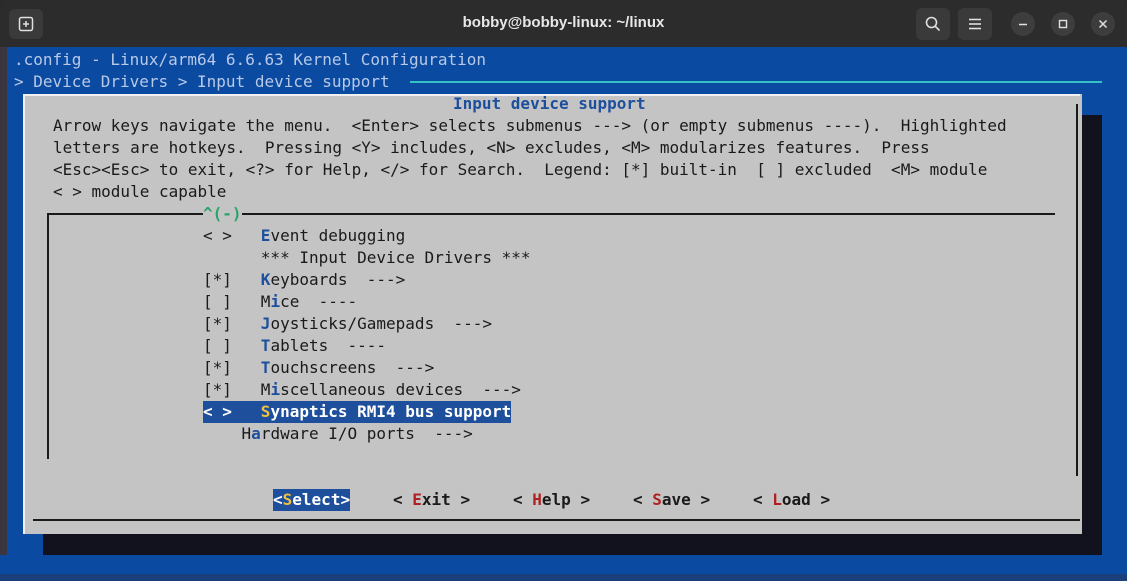 The image size is (1127, 581). I want to click on menu-item-hotkey: K, so click(265, 279).